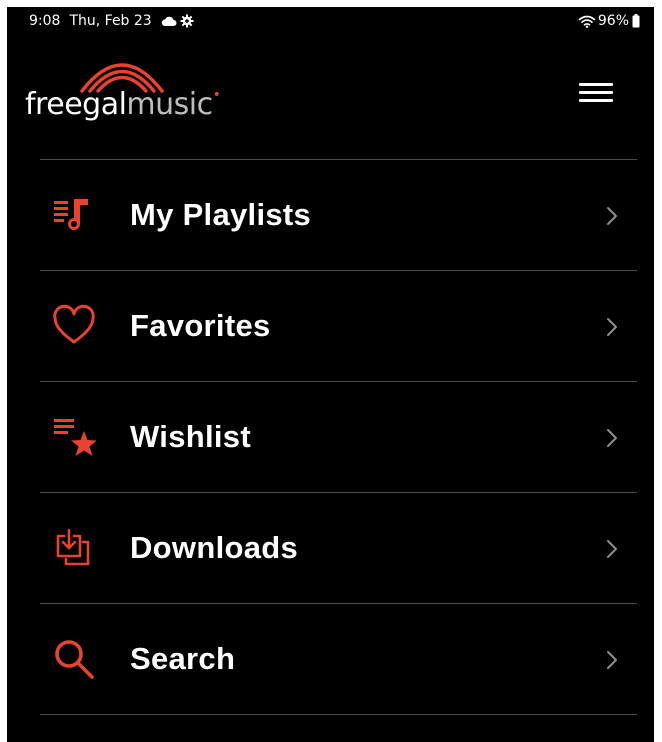 This screenshot has height=742, width=662. I want to click on logo-wordmark: freegalmusic•, so click(123, 104).